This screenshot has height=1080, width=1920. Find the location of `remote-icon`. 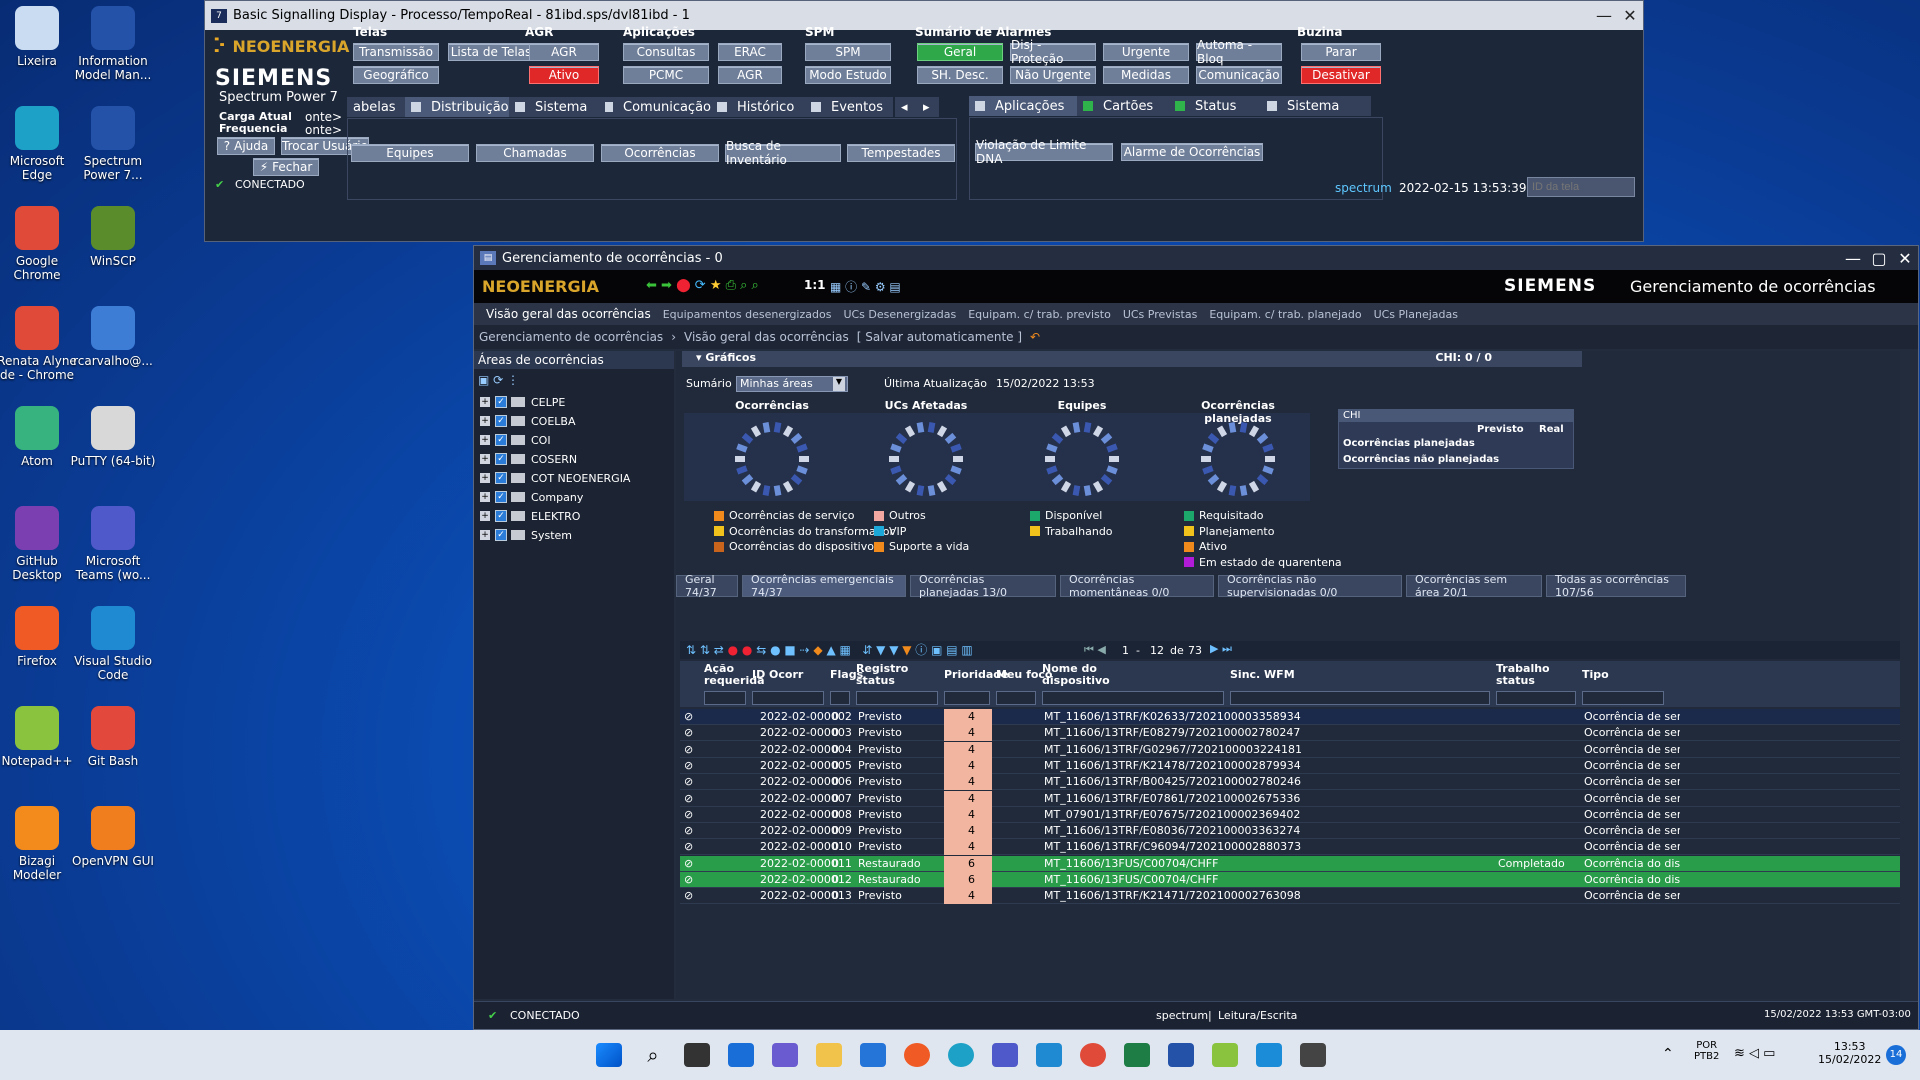

remote-icon is located at coordinates (1269, 1055).